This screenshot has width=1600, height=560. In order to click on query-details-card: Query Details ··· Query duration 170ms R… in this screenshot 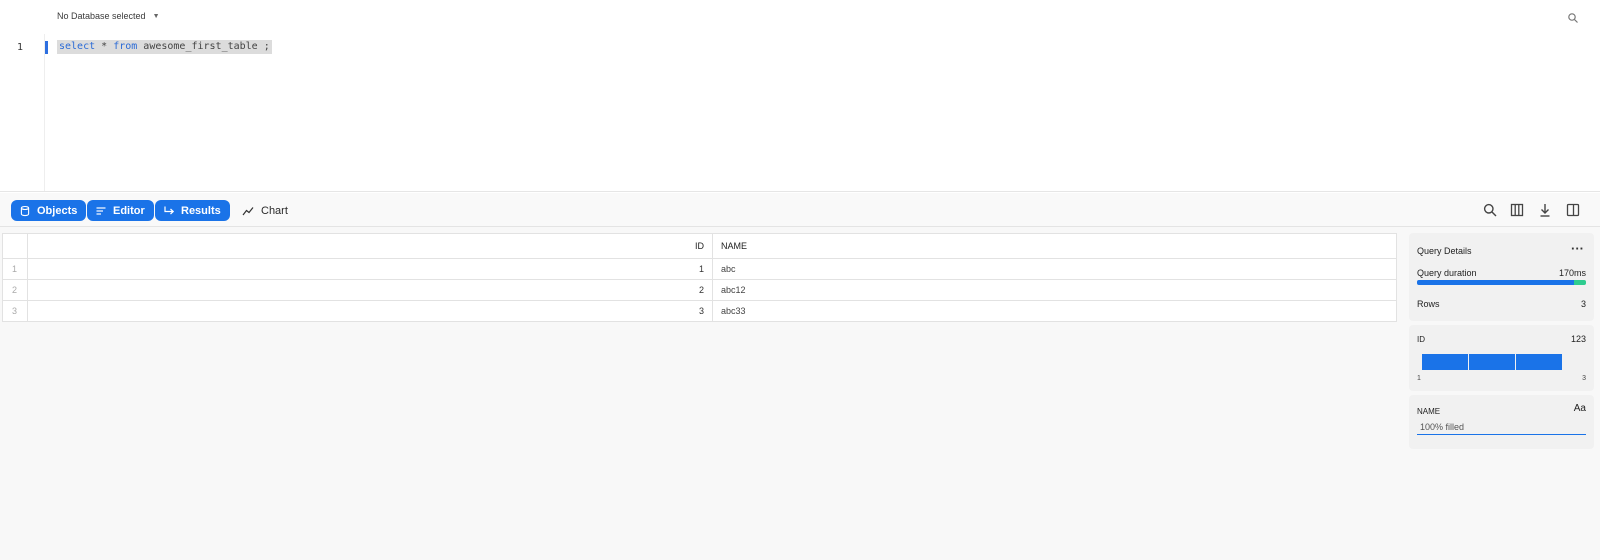, I will do `click(1501, 277)`.